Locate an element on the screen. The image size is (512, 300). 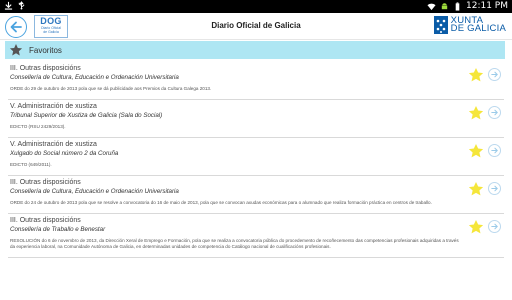
dog-logo-subtitle-2: de Galicia is located at coordinates (51, 32).